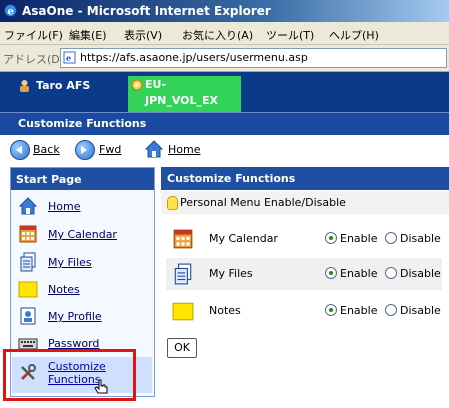 The image size is (449, 408). I want to click on user-name: Taro AFS, so click(63, 85).